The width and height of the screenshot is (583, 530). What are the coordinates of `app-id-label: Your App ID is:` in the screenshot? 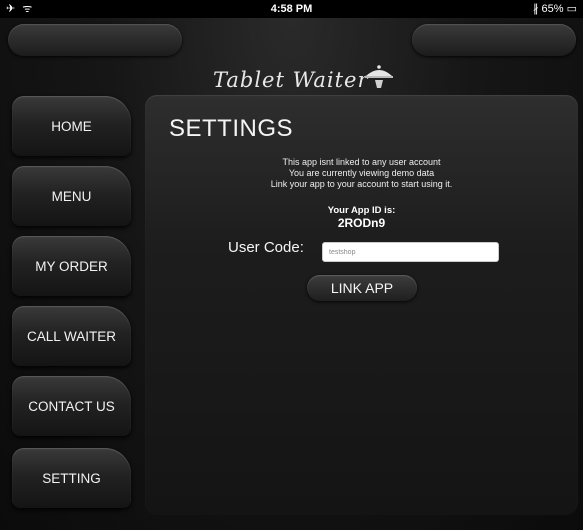 It's located at (361, 210).